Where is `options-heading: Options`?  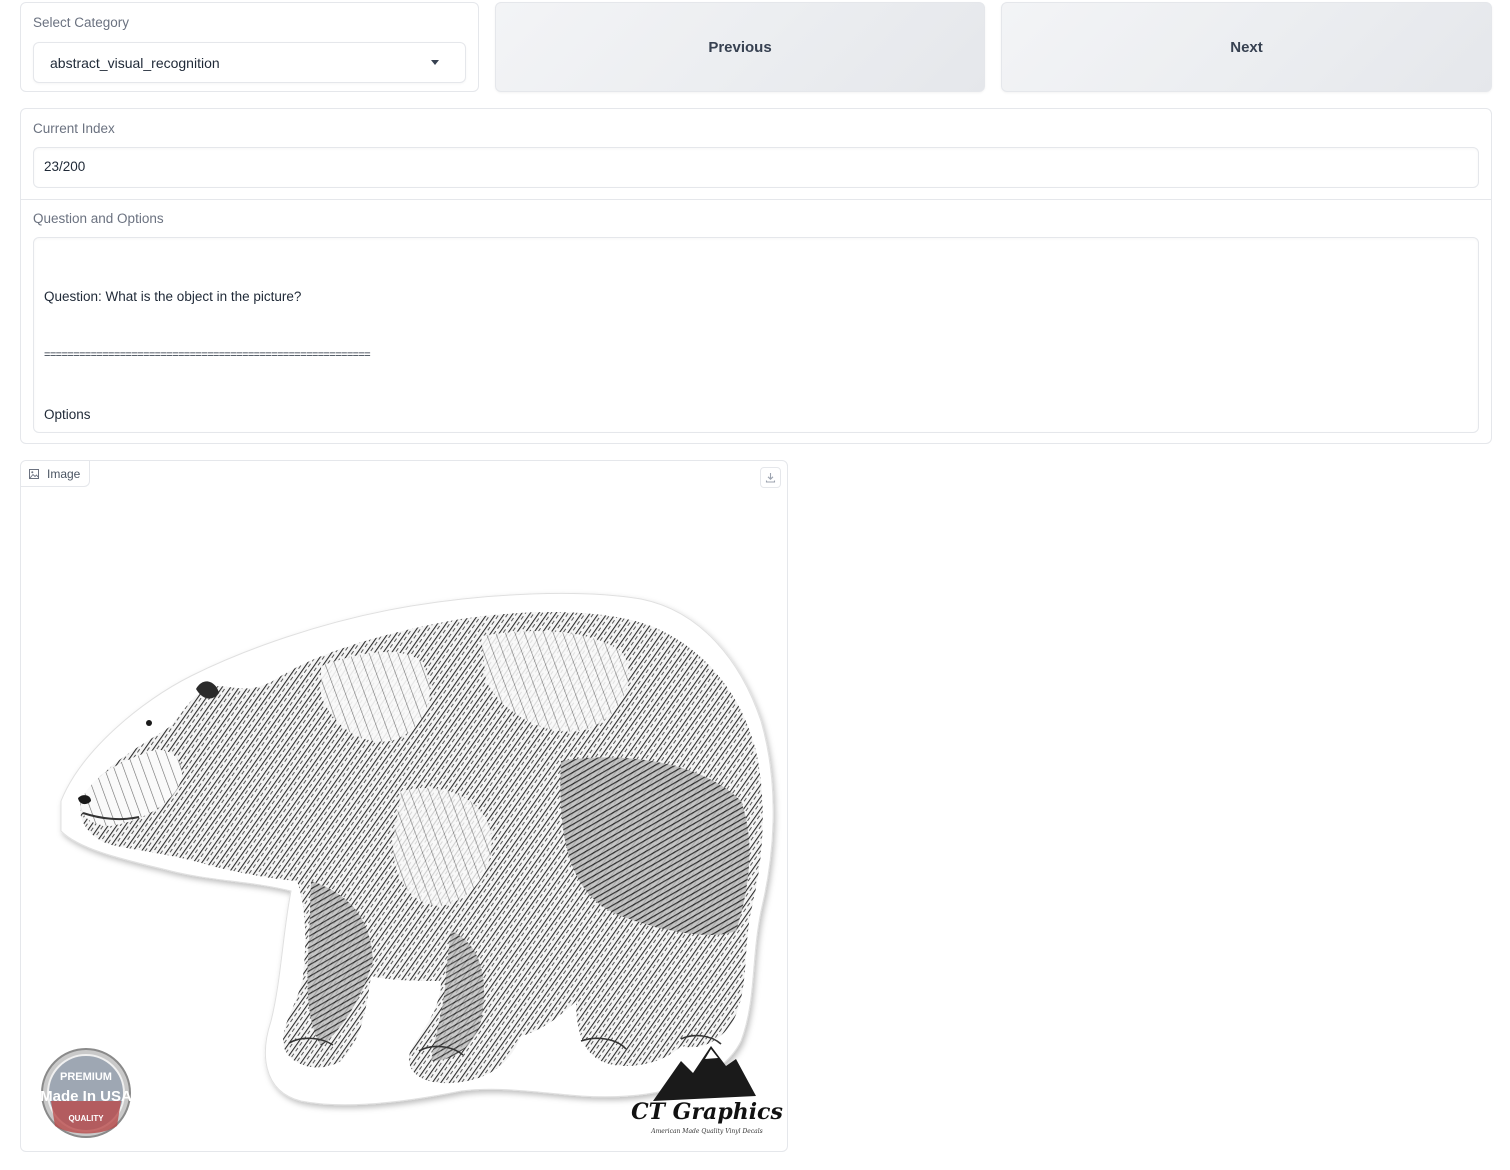
options-heading: Options is located at coordinates (67, 414).